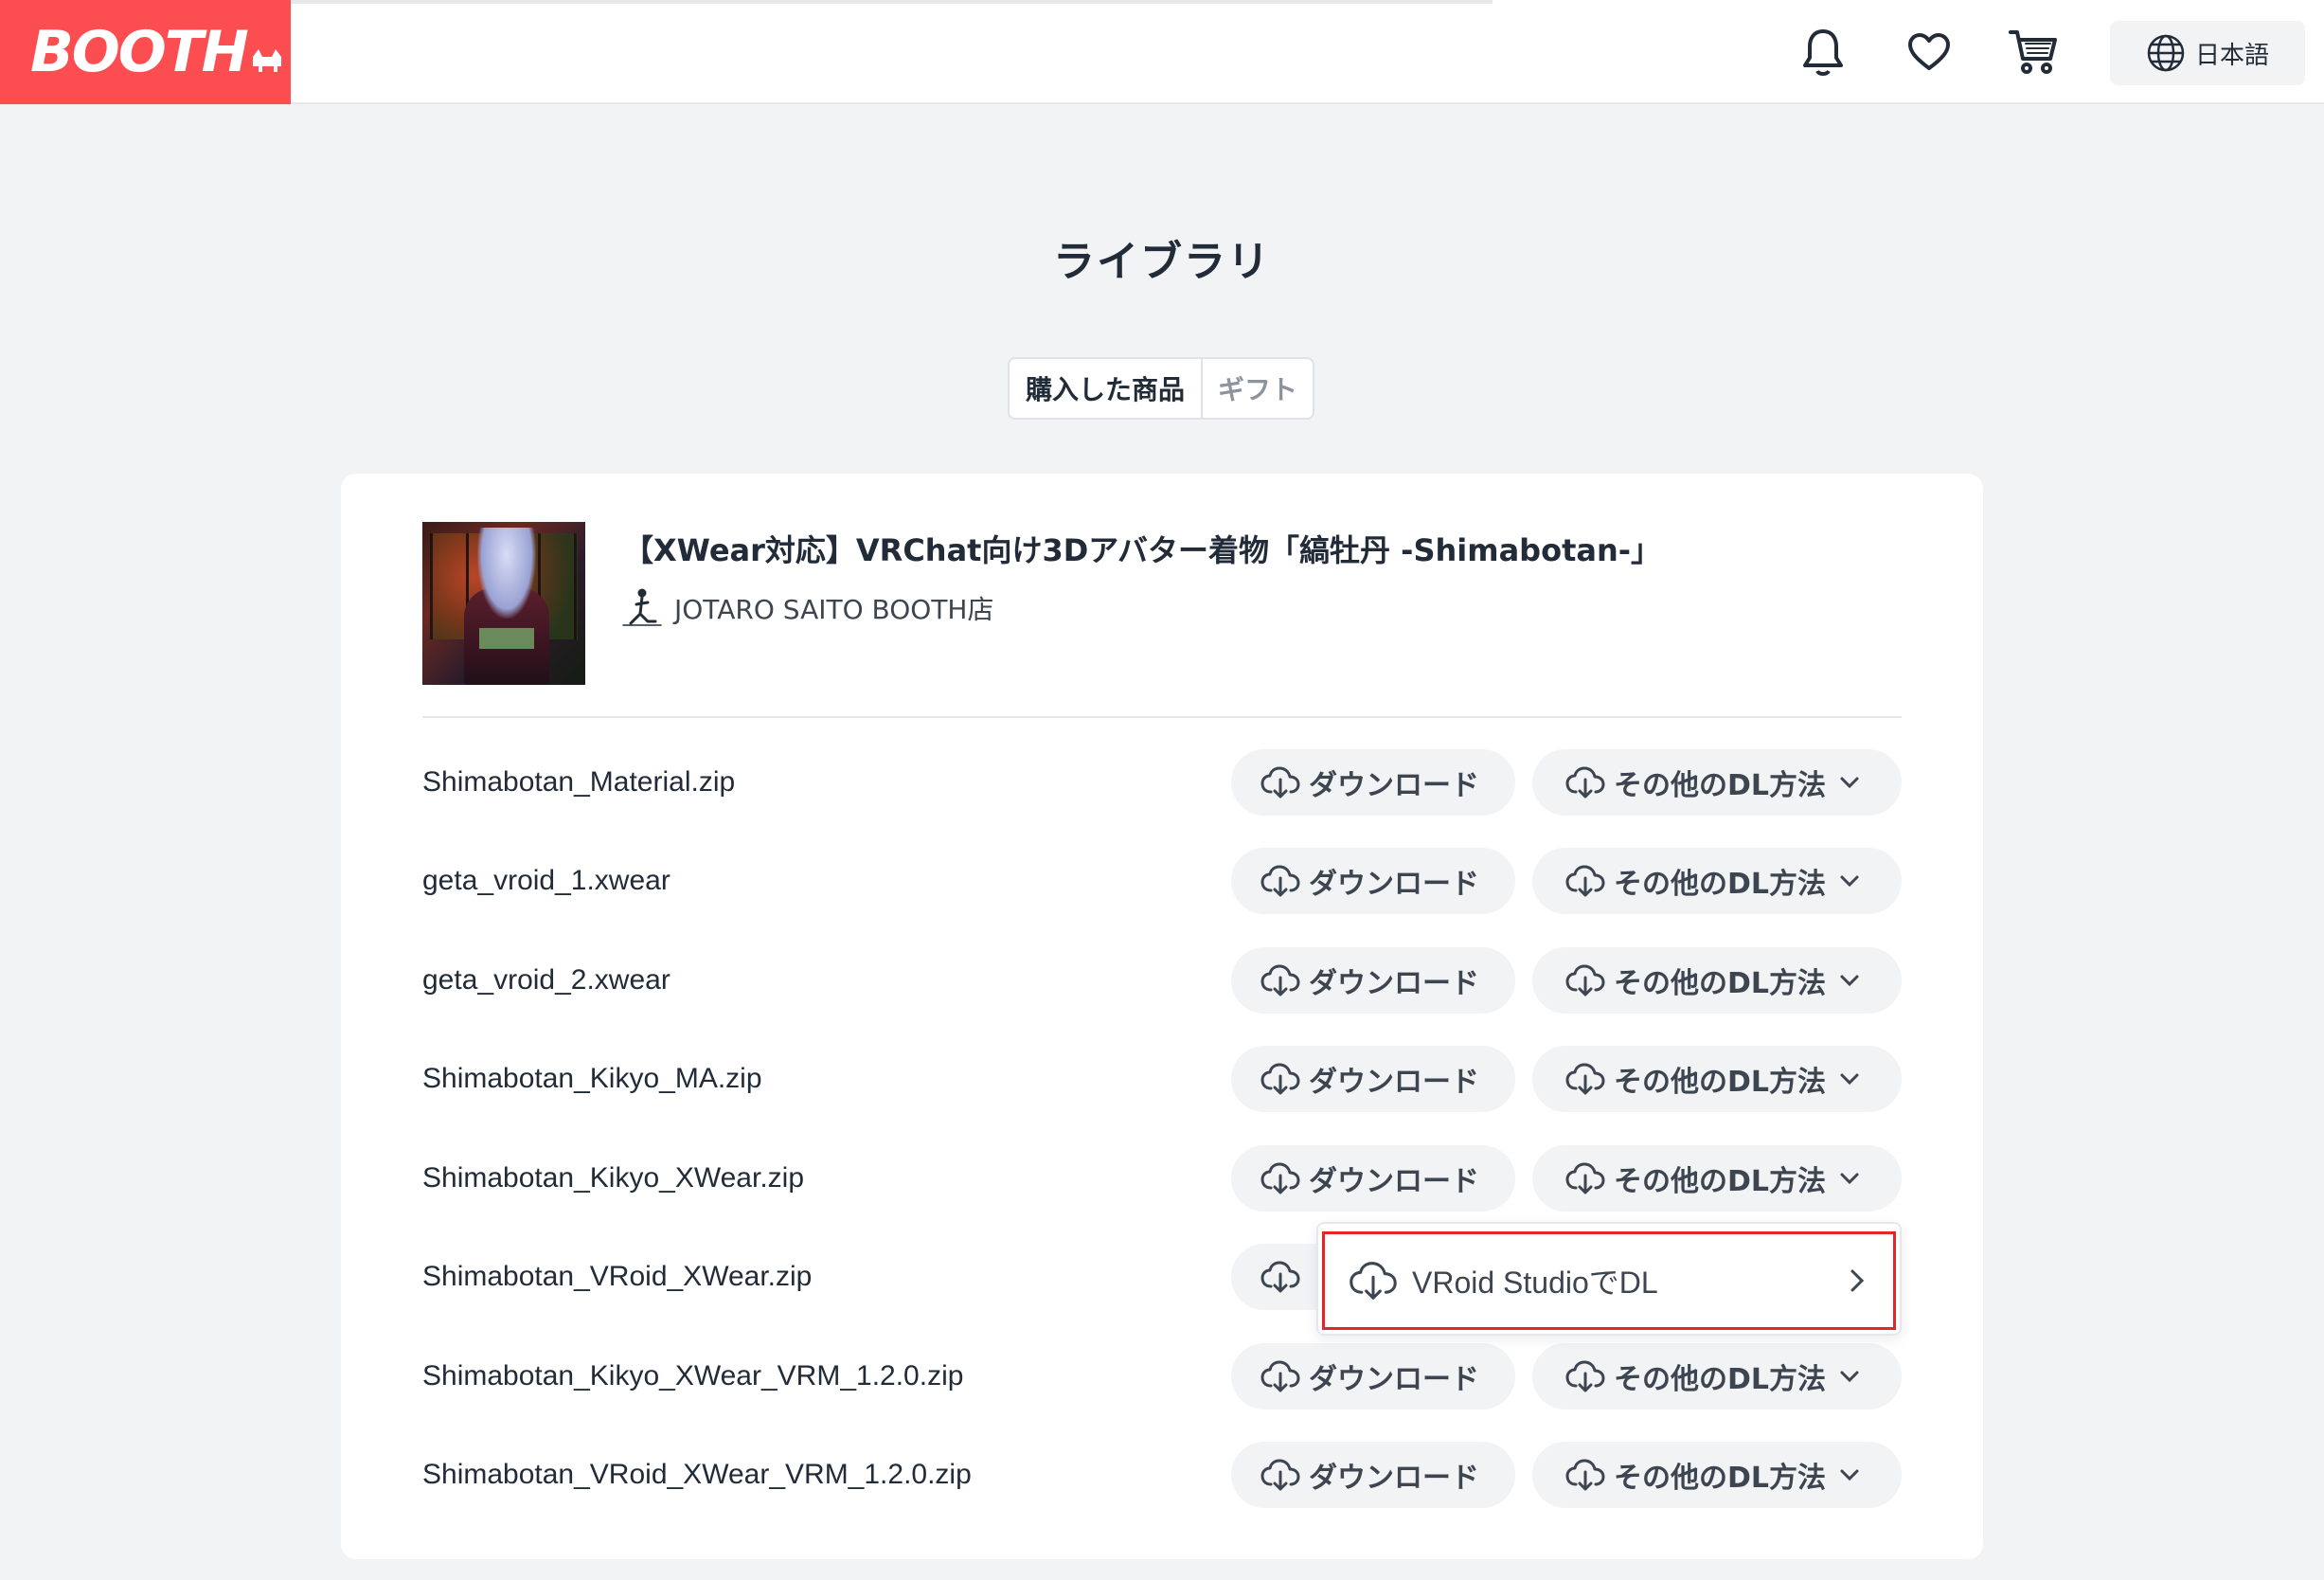 The image size is (2324, 1580). Describe the element at coordinates (642, 607) in the screenshot. I see `shop-logo-icon` at that location.